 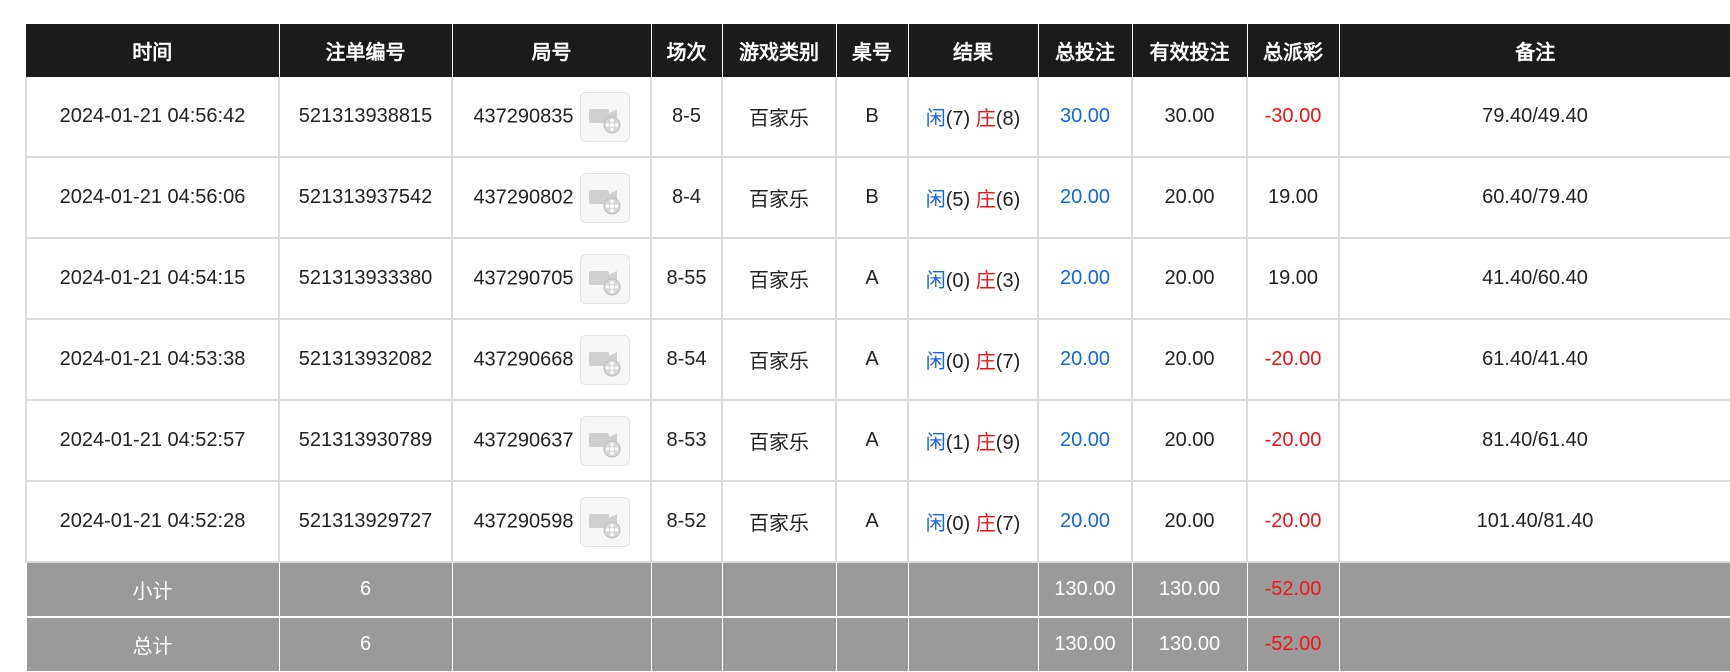 I want to click on cell-round: 437290802, so click(x=551, y=197).